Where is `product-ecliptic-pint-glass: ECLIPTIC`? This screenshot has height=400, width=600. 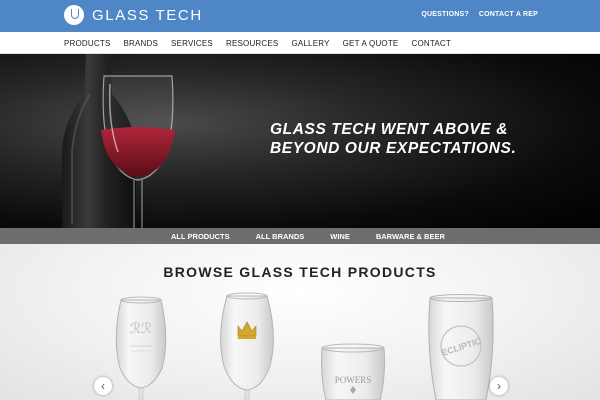 product-ecliptic-pint-glass: ECLIPTIC is located at coordinates (461, 347).